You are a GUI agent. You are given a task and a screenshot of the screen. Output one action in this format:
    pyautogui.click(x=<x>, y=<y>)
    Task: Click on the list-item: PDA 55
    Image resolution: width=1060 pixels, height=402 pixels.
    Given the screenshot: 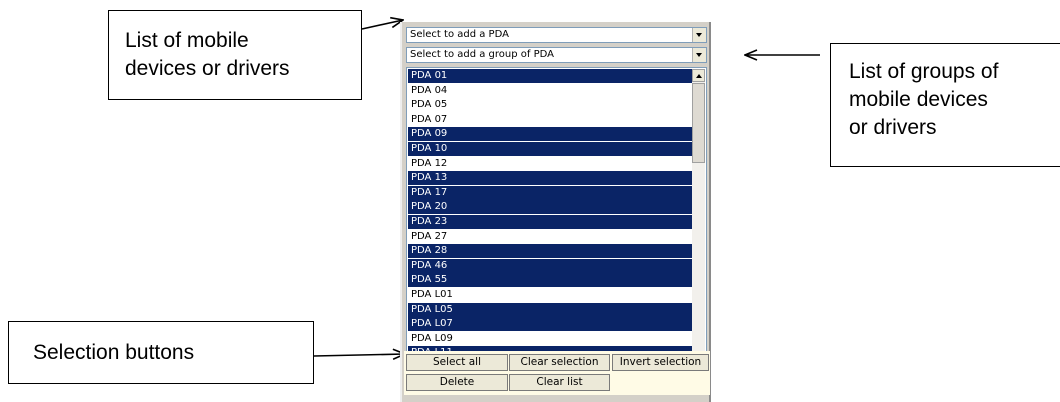 What is the action you would take?
    pyautogui.click(x=551, y=280)
    